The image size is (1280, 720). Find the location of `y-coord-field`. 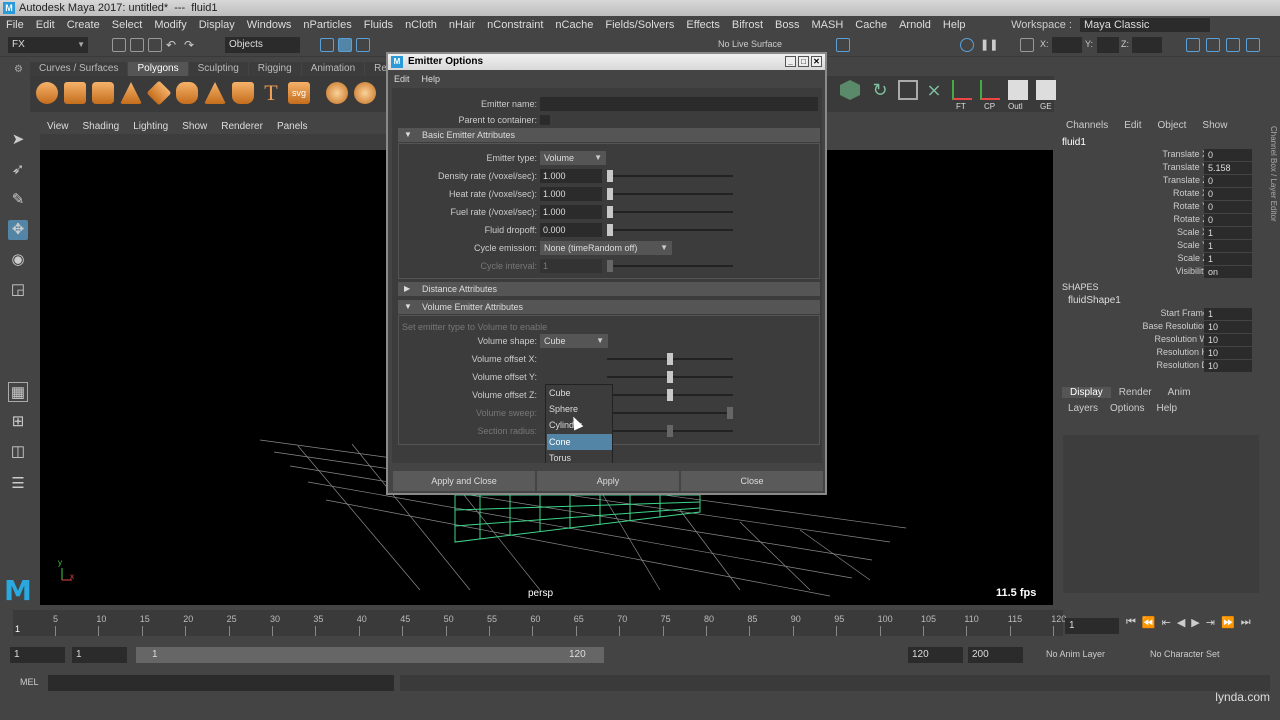

y-coord-field is located at coordinates (1108, 45).